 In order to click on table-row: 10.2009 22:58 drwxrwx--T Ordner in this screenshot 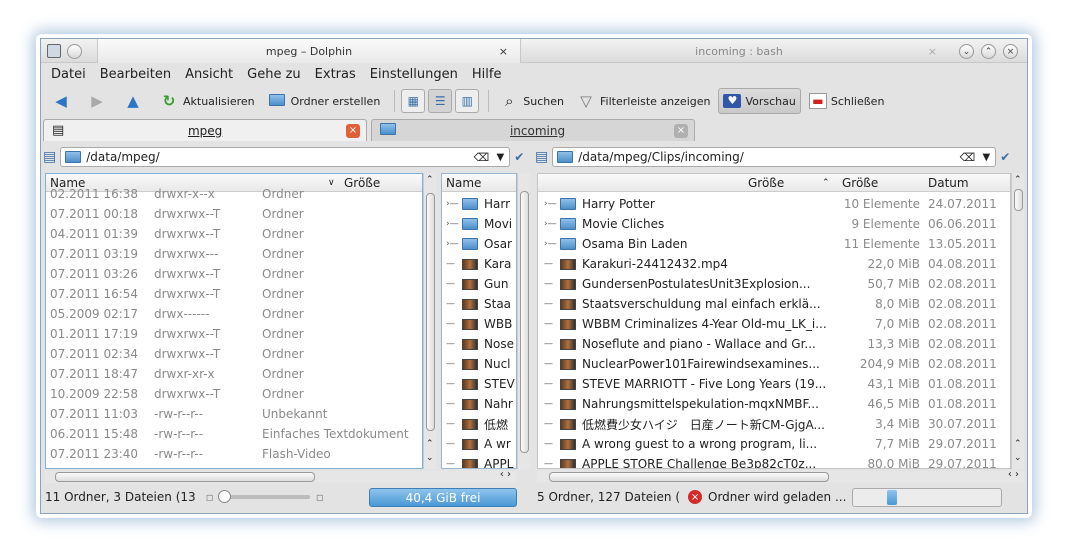, I will do `click(234, 394)`.